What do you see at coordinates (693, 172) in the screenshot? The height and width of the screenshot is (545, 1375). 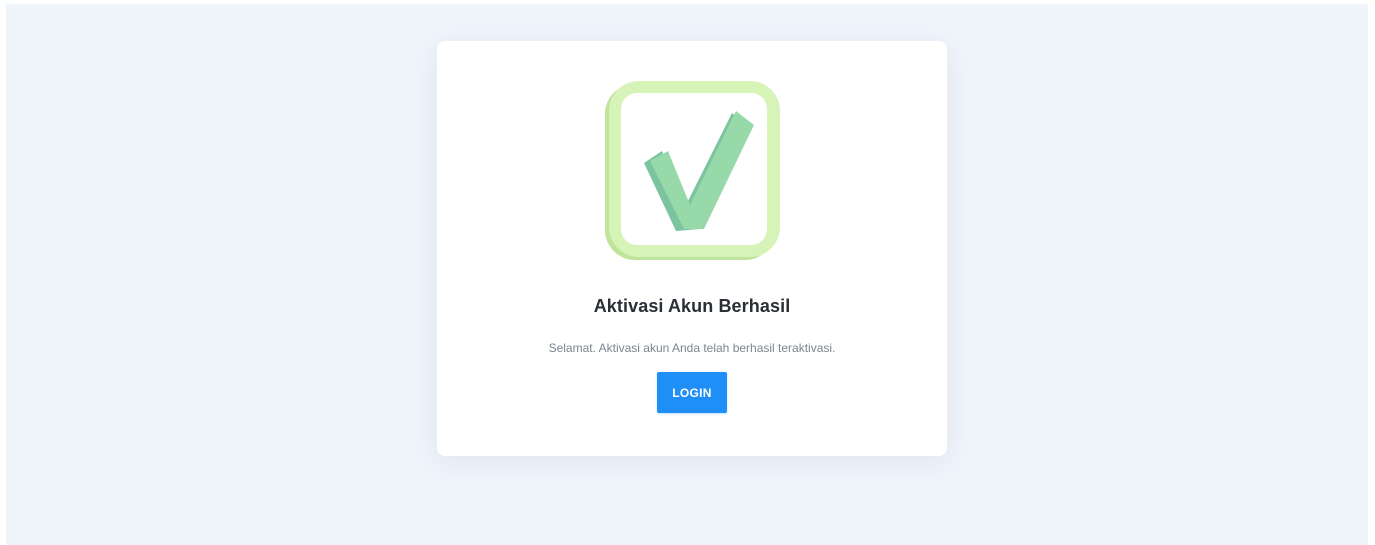 I see `checkmark-badge-icon` at bounding box center [693, 172].